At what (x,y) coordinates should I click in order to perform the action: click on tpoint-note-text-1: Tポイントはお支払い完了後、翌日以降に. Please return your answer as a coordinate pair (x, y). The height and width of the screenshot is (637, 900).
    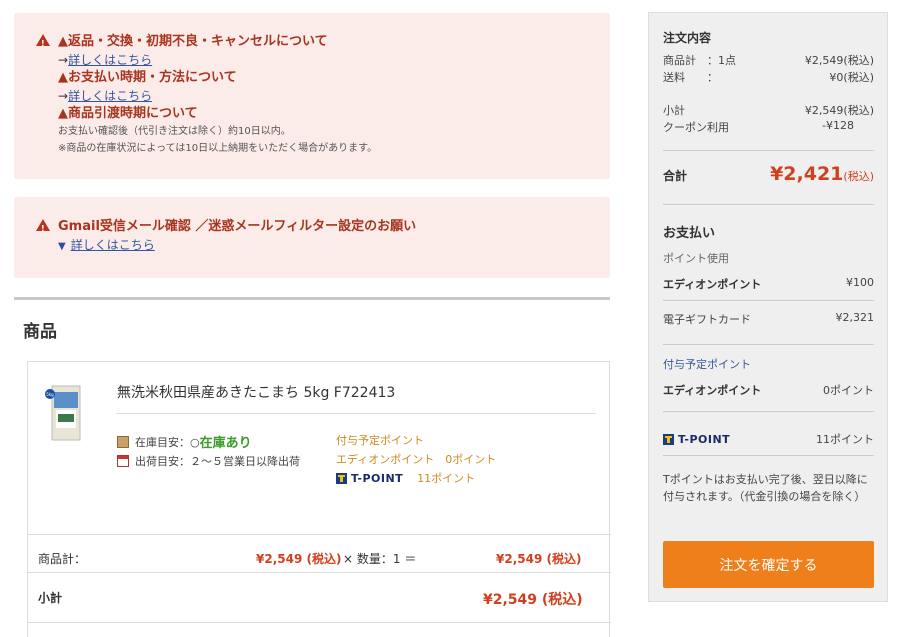
    Looking at the image, I should click on (765, 479).